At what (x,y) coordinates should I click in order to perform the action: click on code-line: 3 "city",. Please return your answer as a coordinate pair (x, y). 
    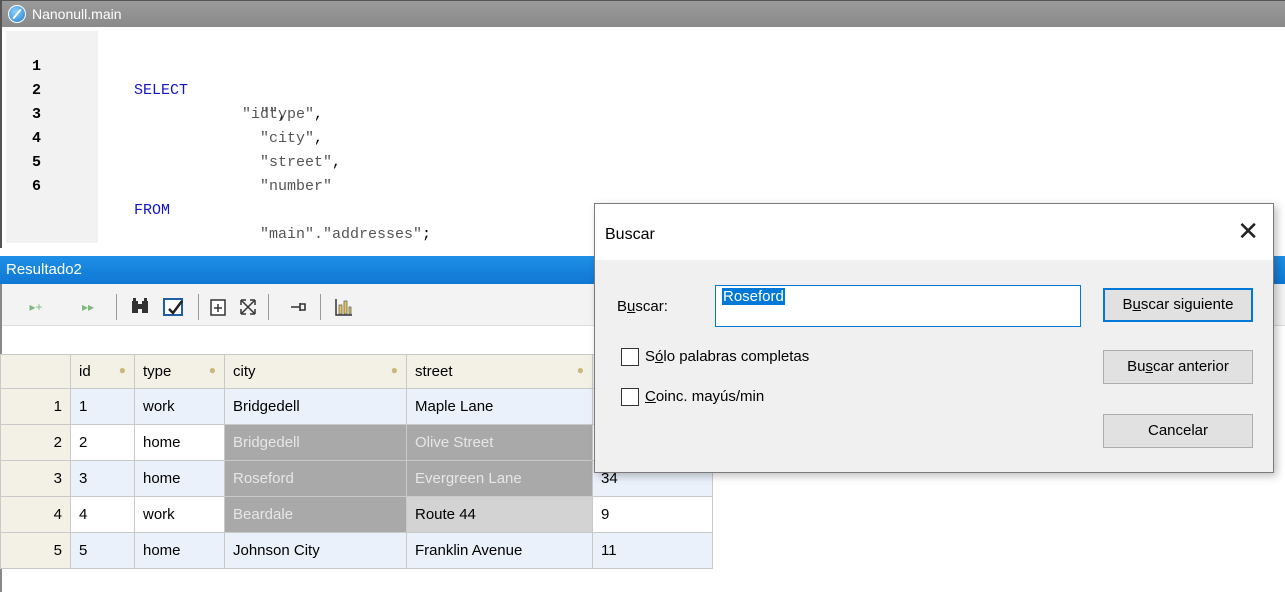
    Looking at the image, I should click on (641, 113).